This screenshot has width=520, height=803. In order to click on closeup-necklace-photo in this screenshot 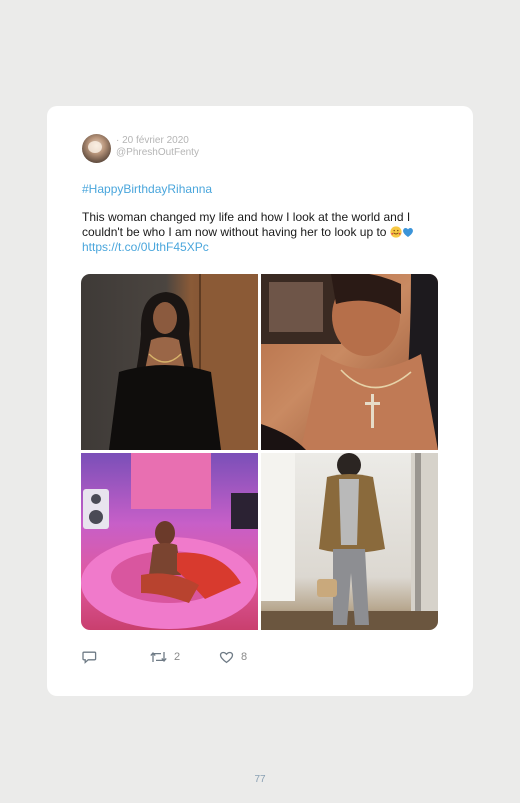, I will do `click(349, 362)`.